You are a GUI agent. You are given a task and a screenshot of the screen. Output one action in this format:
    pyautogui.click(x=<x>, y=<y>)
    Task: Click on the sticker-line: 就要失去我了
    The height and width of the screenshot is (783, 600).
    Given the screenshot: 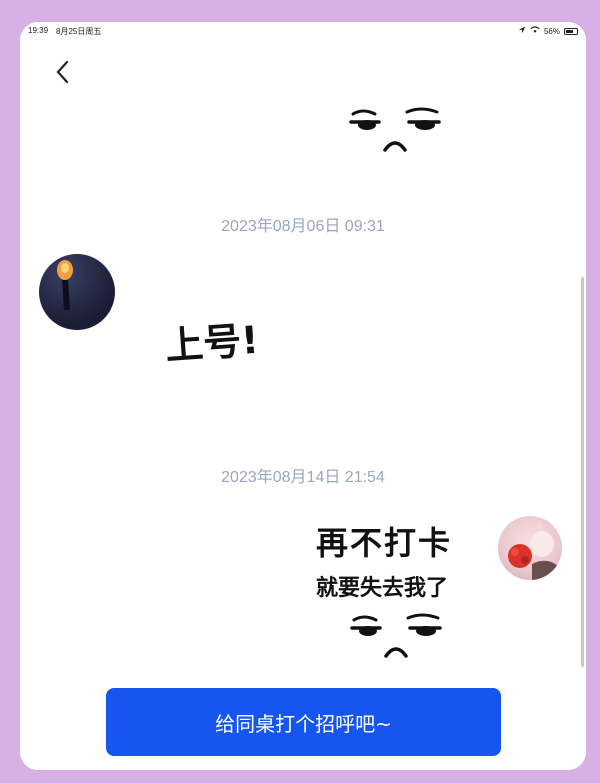 What is the action you would take?
    pyautogui.click(x=382, y=588)
    